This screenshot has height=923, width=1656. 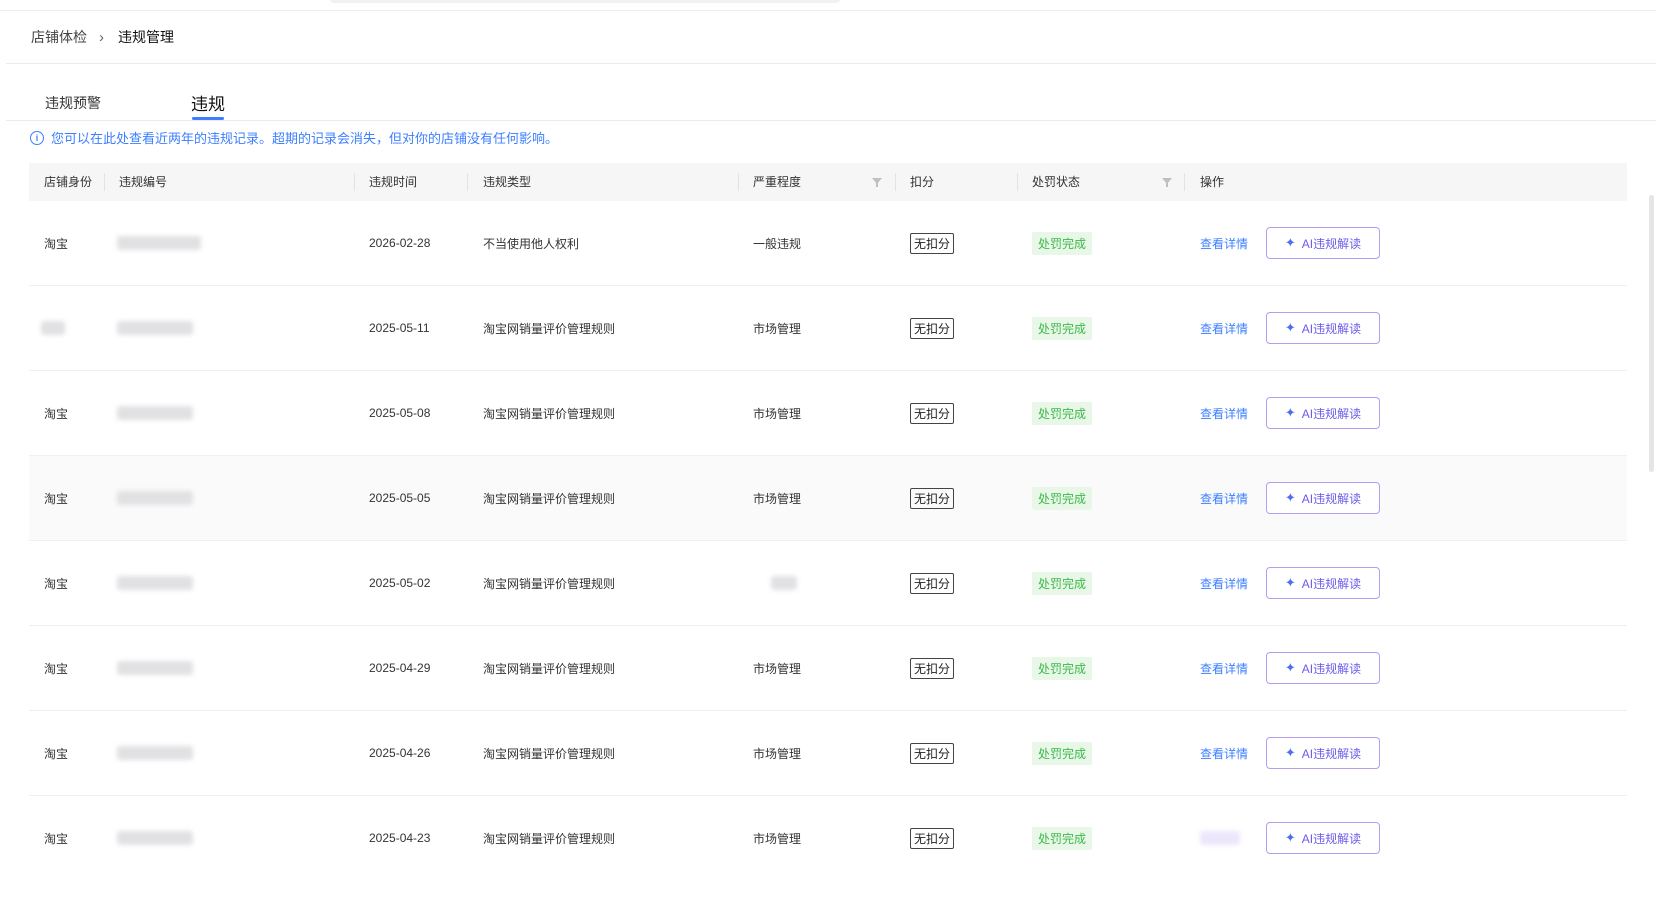 I want to click on cell-time: 2025-05-08, so click(x=400, y=413).